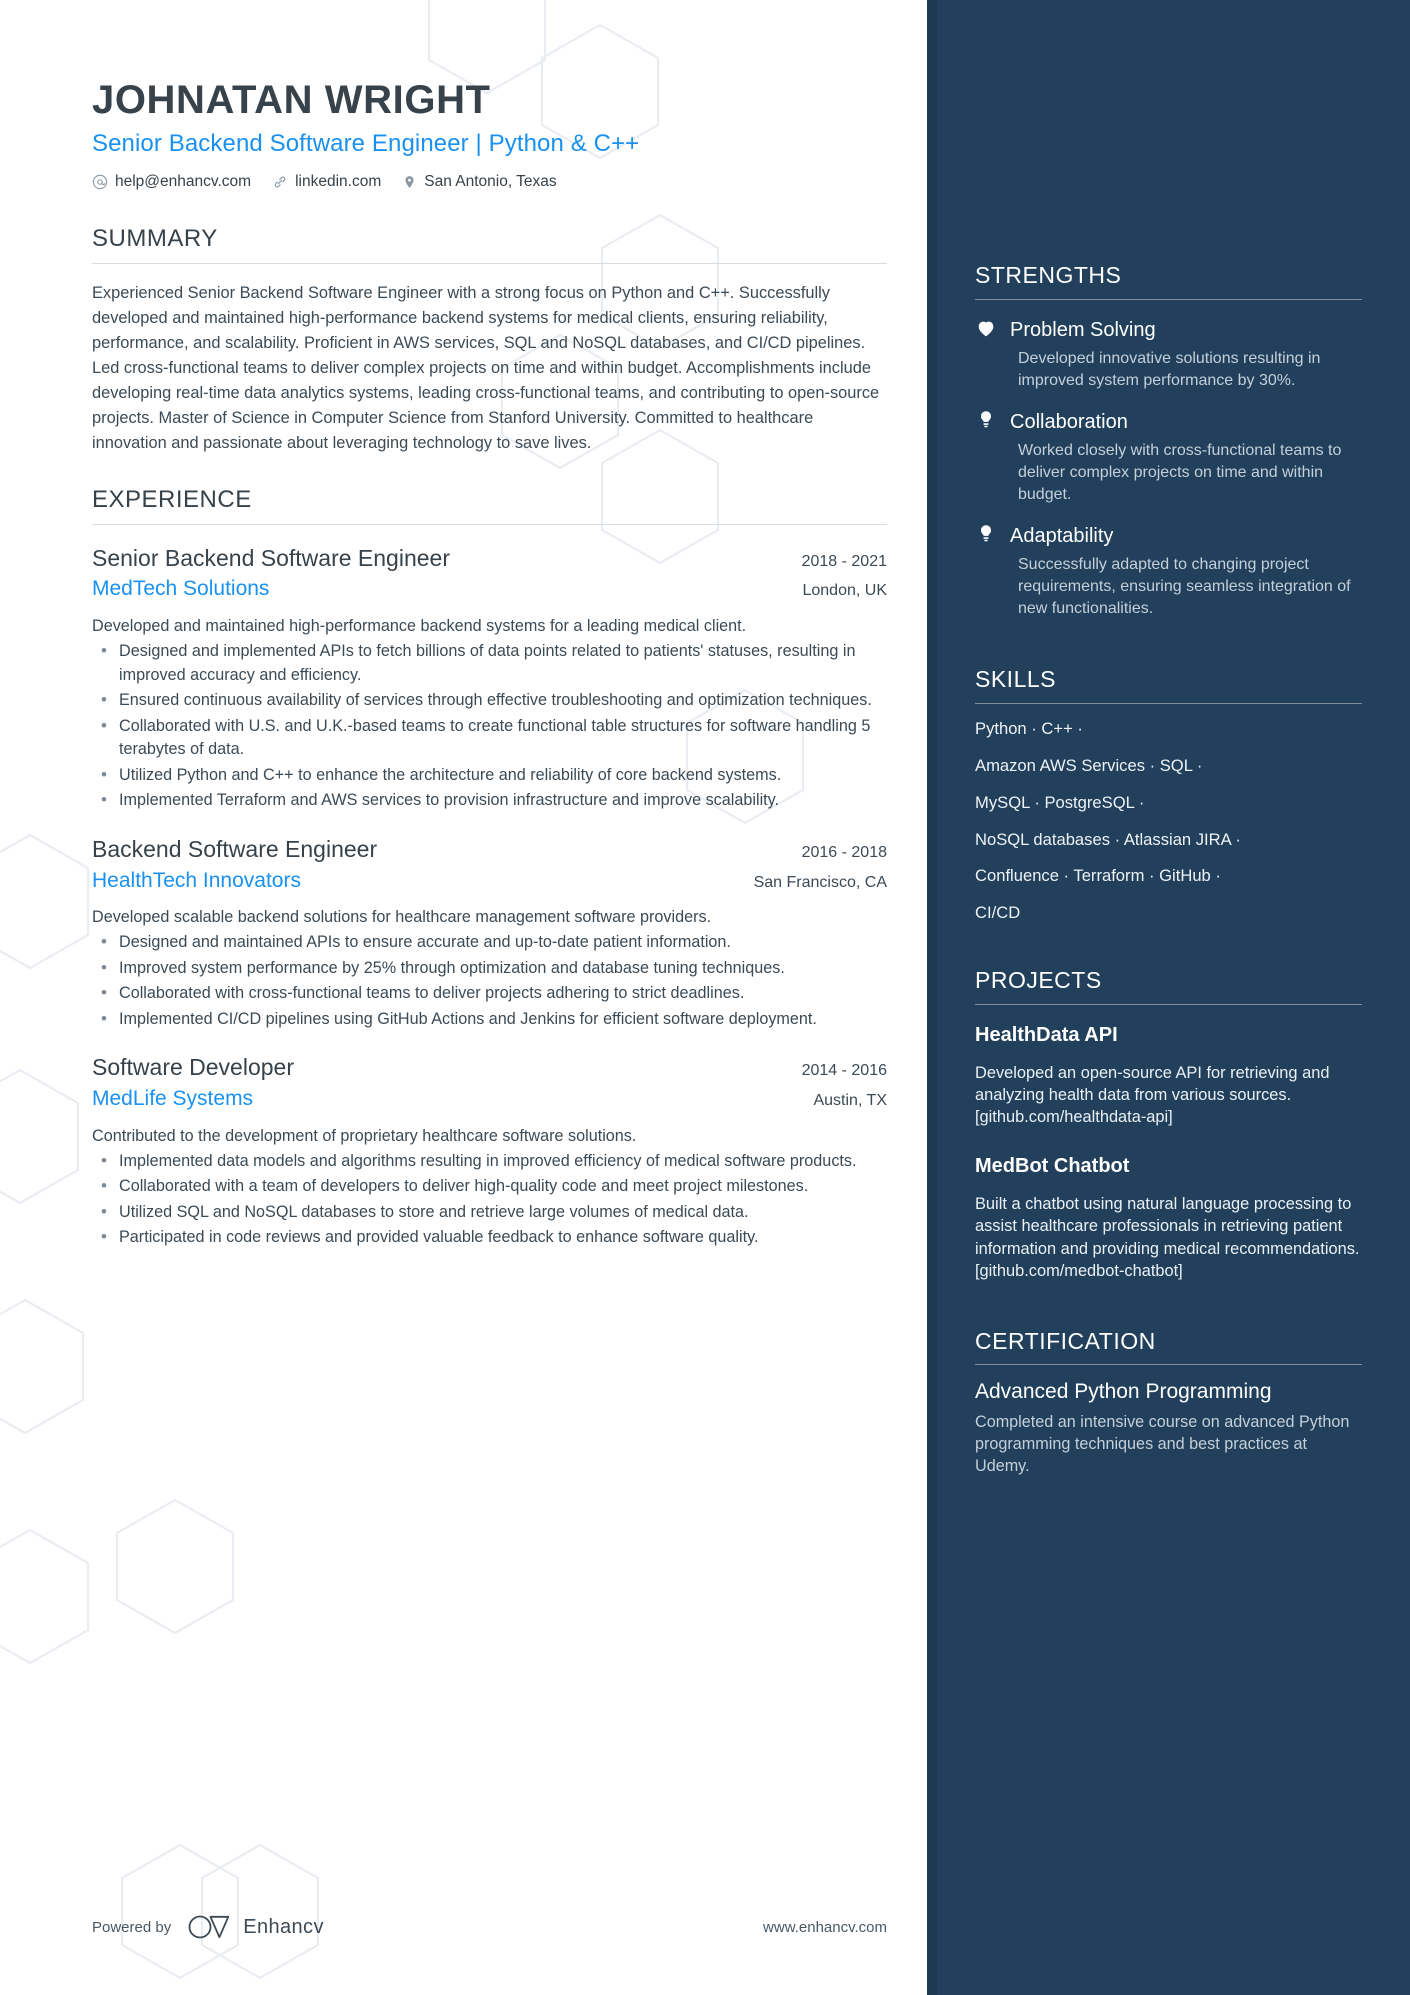  What do you see at coordinates (193, 1067) in the screenshot?
I see `job-title: Software Developer` at bounding box center [193, 1067].